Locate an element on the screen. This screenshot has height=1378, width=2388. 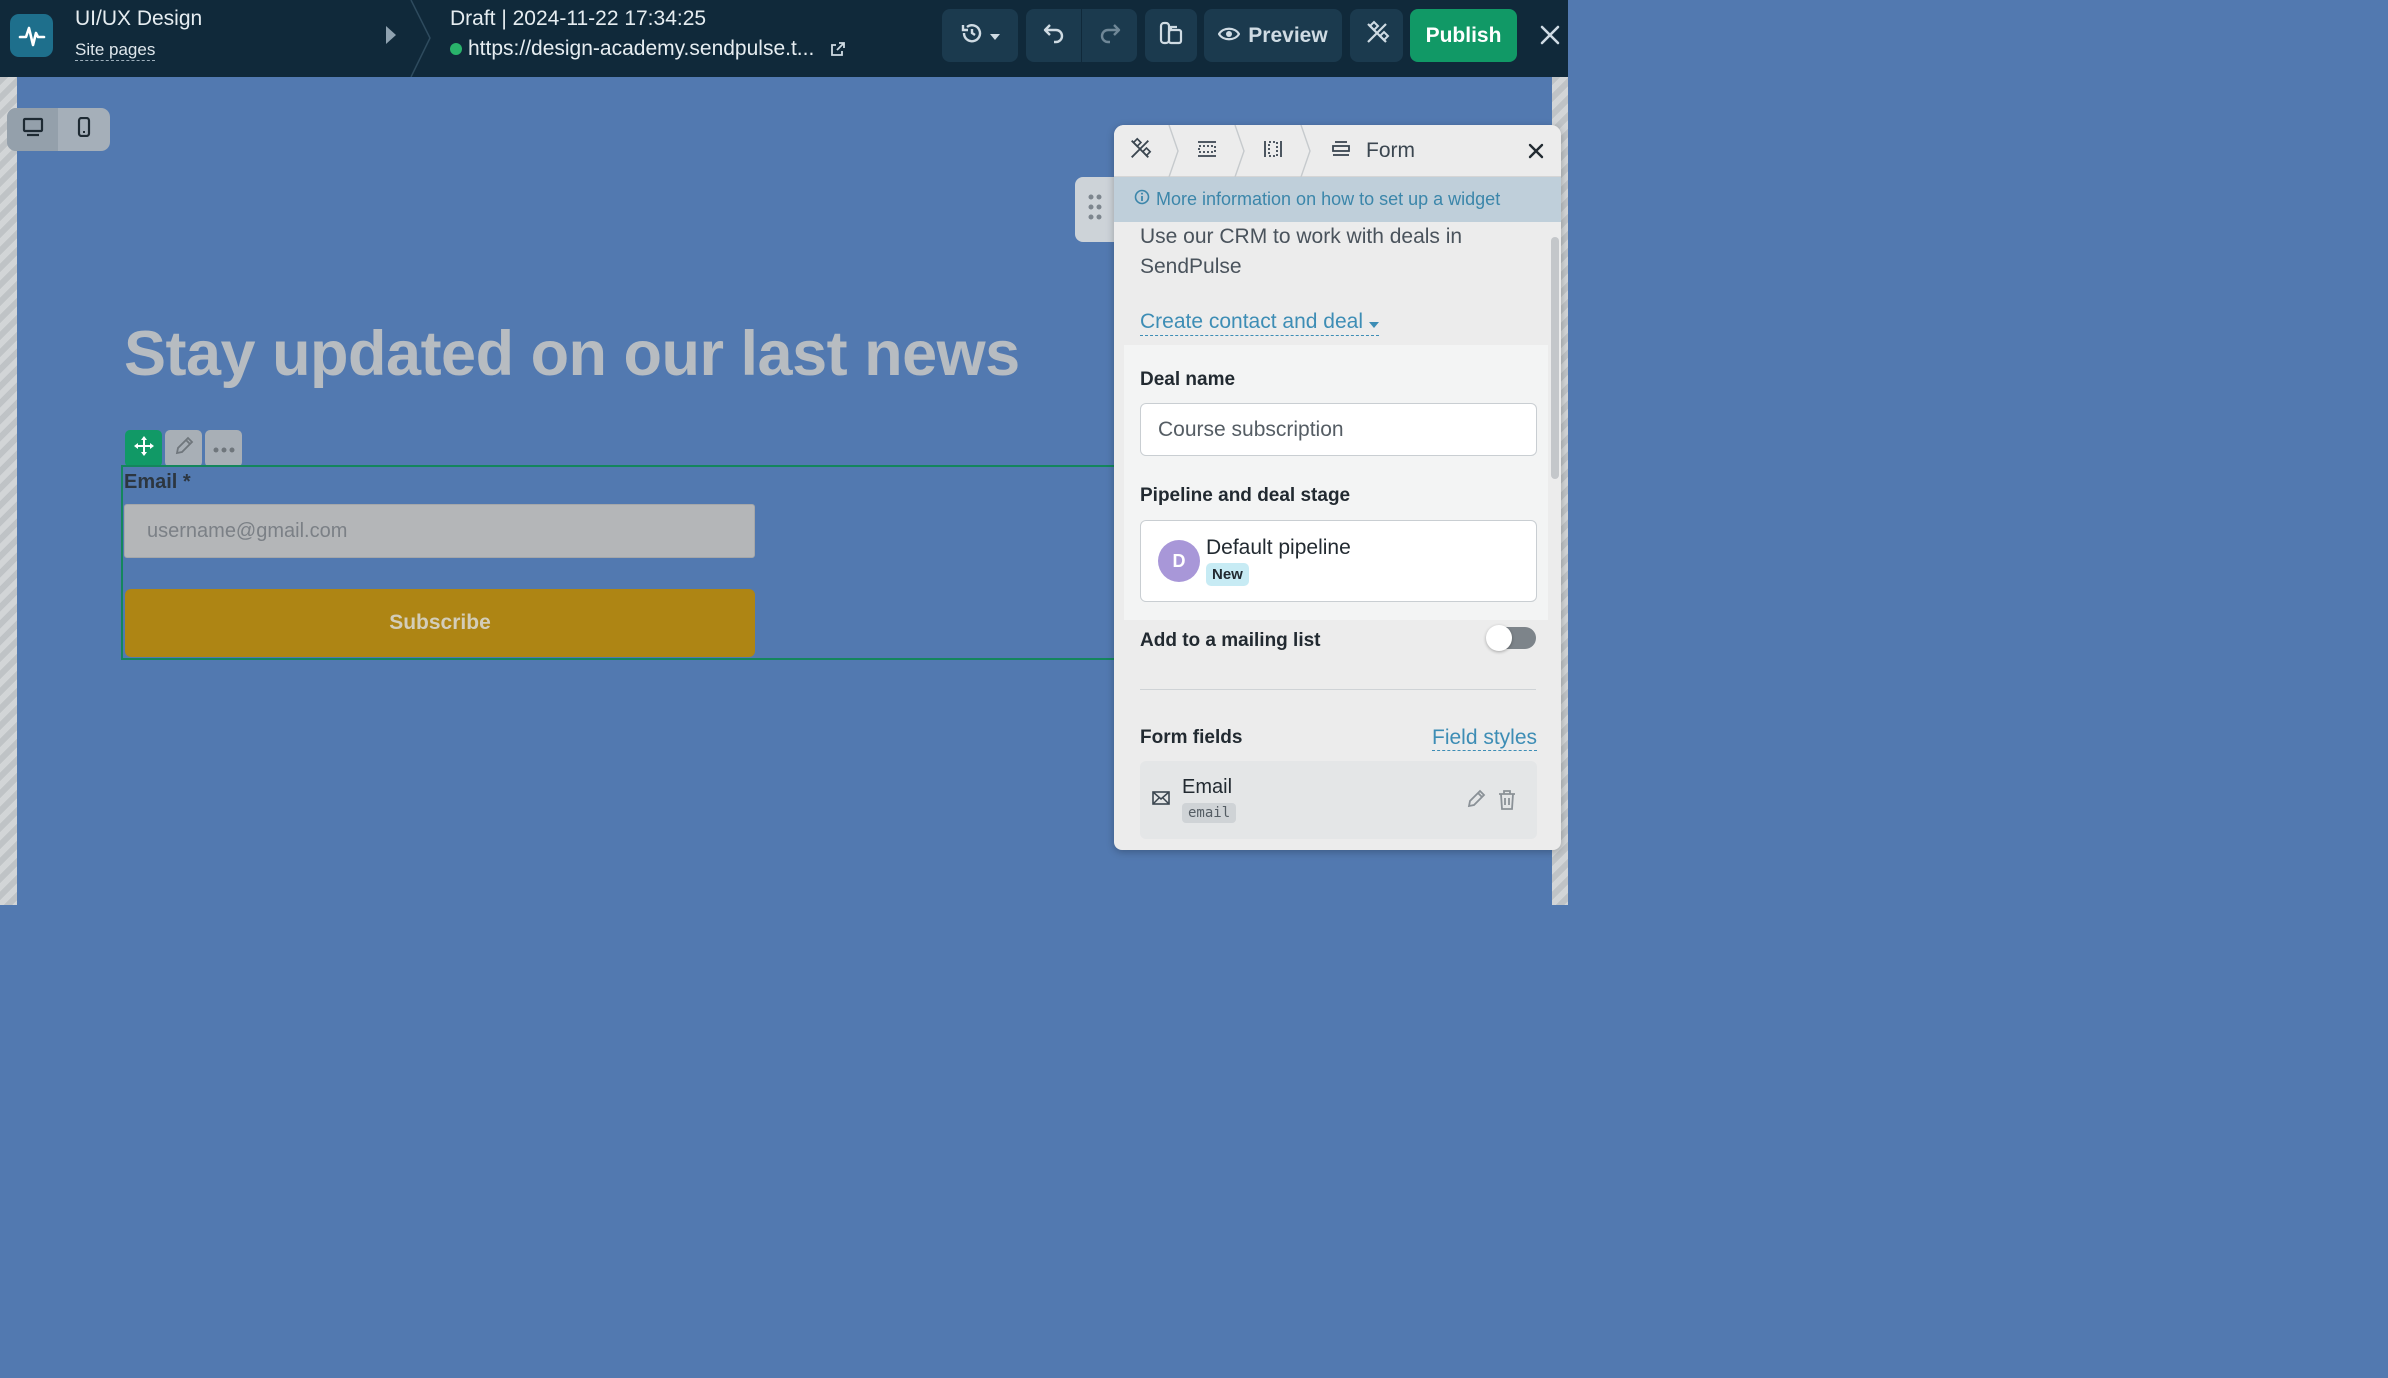
edit-block-button is located at coordinates (183, 448).